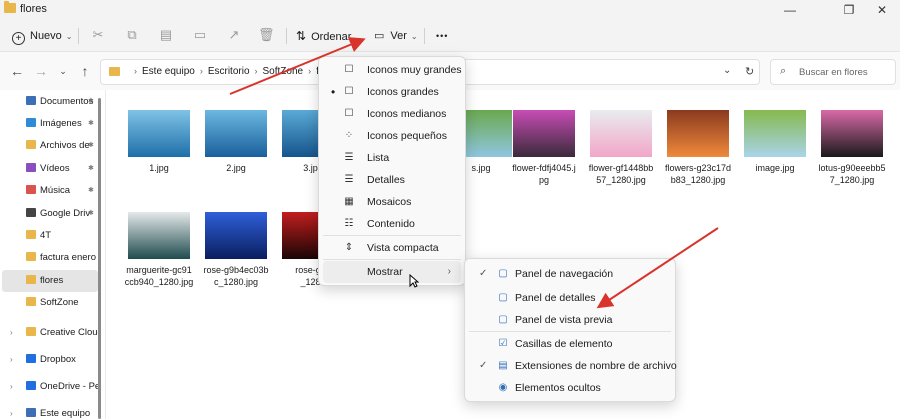 The image size is (900, 419). Describe the element at coordinates (414, 282) in the screenshot. I see `mouse-cursor-icon` at that location.